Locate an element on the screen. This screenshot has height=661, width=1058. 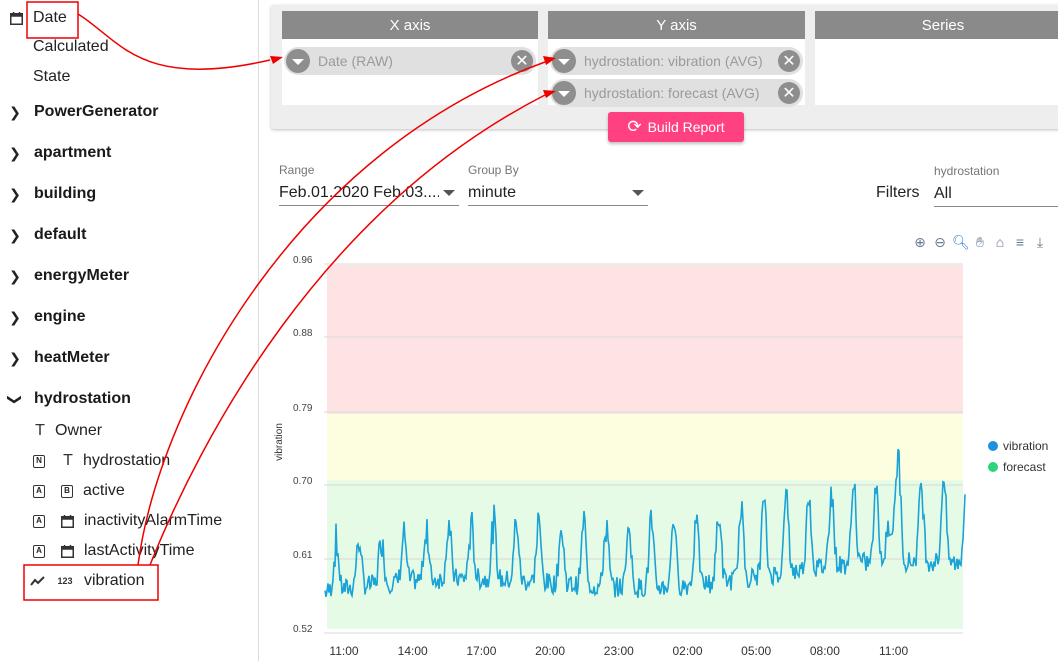
build-report-label: Build Report is located at coordinates (686, 127).